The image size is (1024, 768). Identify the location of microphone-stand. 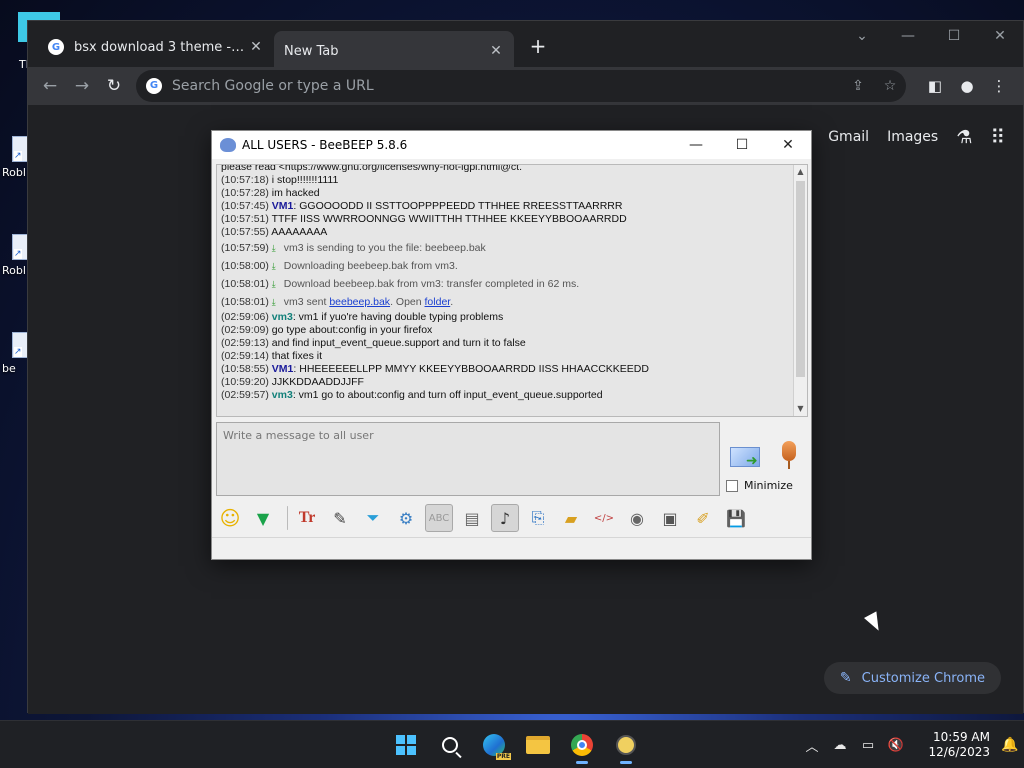
(789, 465).